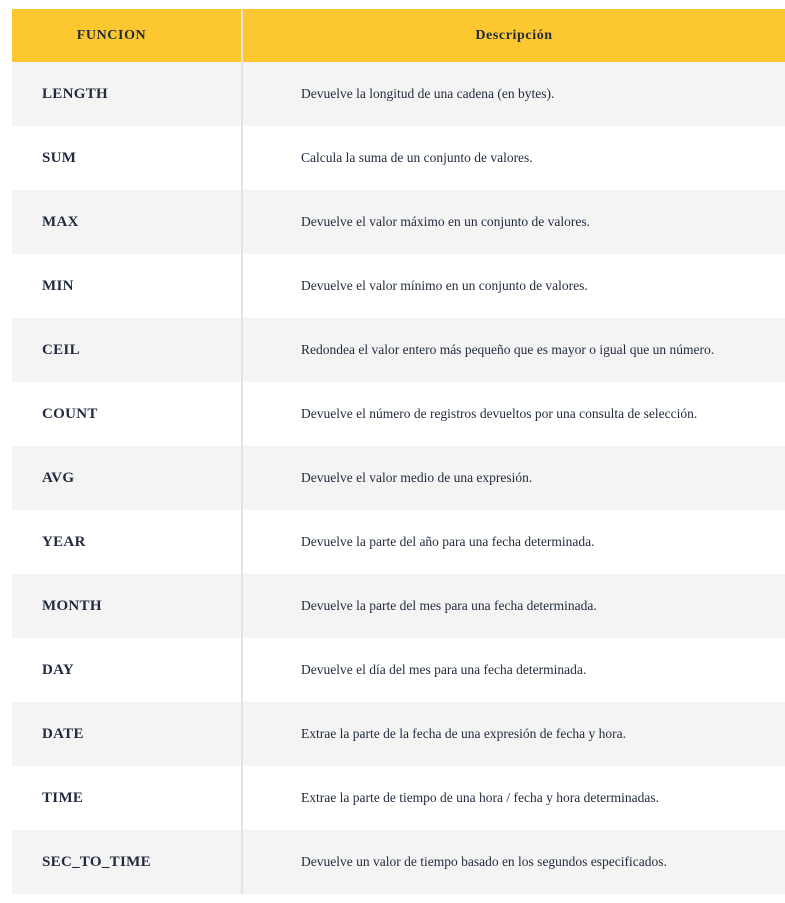 The width and height of the screenshot is (785, 903). What do you see at coordinates (127, 158) in the screenshot?
I see `function-name: SUM` at bounding box center [127, 158].